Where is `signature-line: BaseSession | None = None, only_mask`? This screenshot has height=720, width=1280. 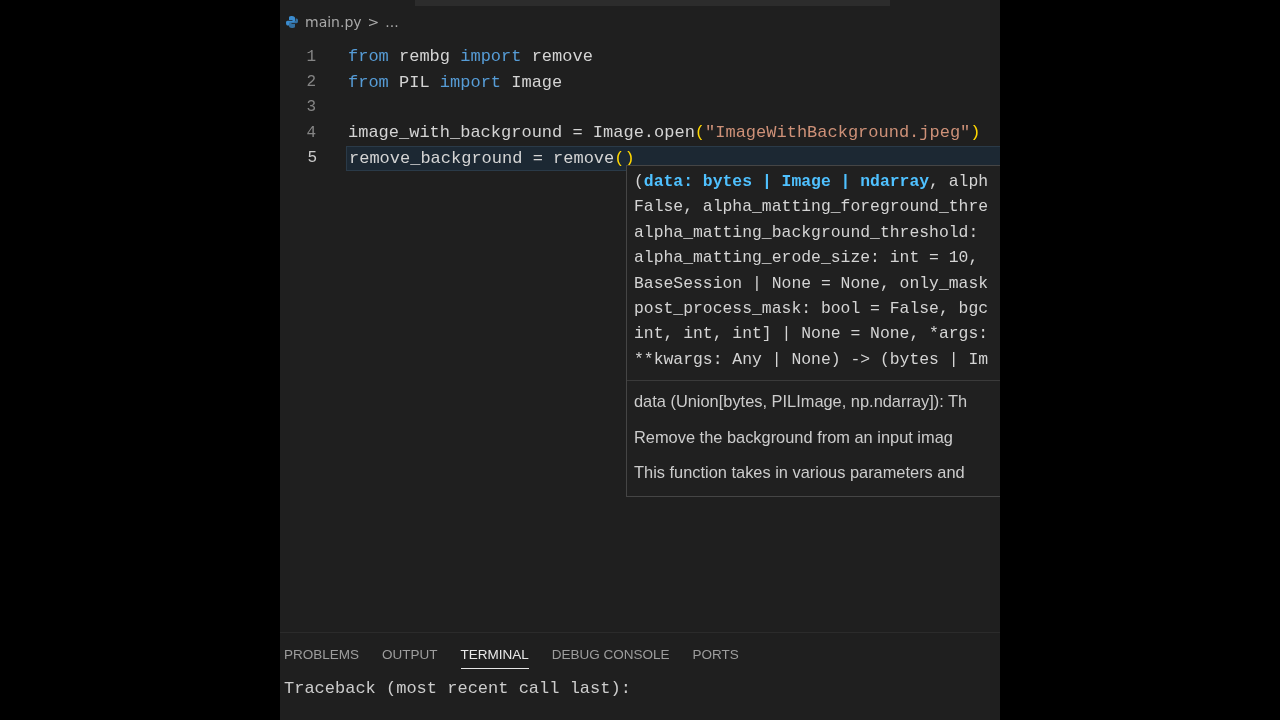 signature-line: BaseSession | None = None, only_mask is located at coordinates (812, 283).